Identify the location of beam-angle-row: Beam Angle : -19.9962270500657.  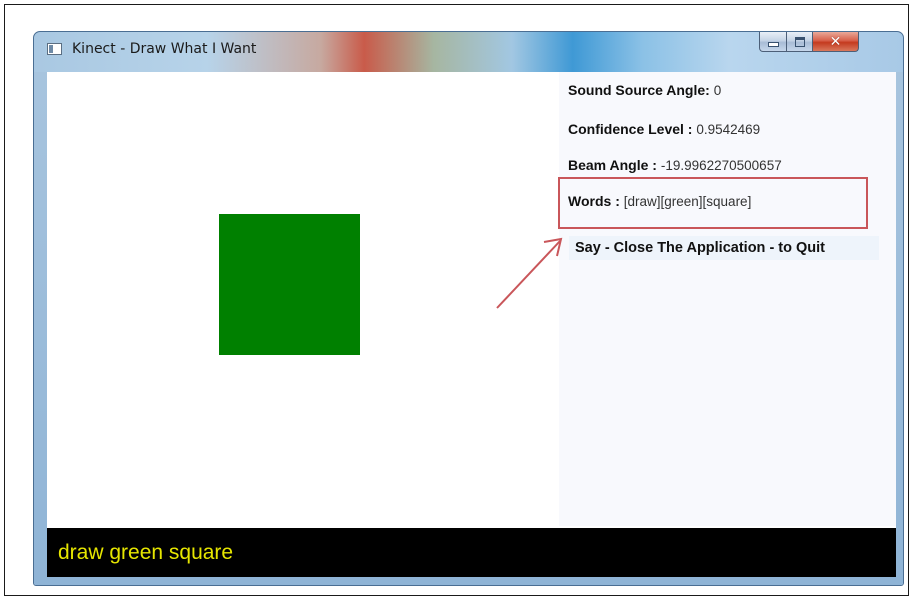
(675, 165).